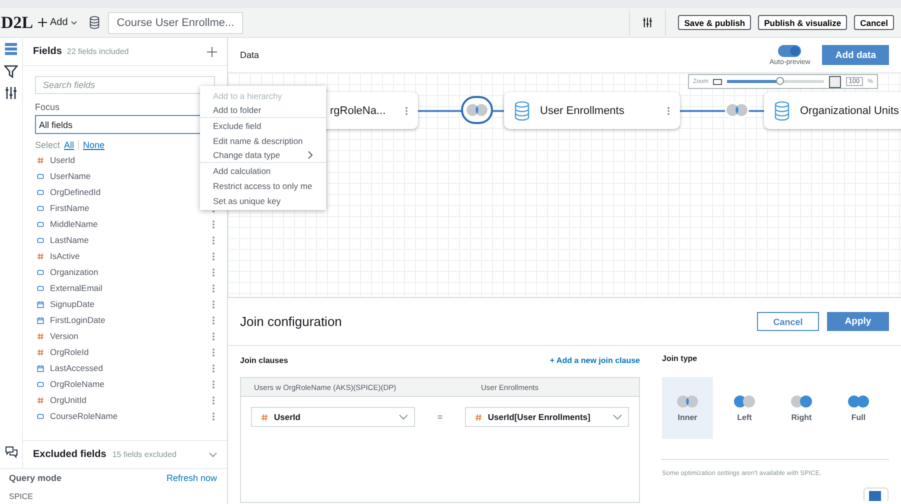 This screenshot has height=504, width=901. I want to click on query-mode-value: SPICE, so click(21, 497).